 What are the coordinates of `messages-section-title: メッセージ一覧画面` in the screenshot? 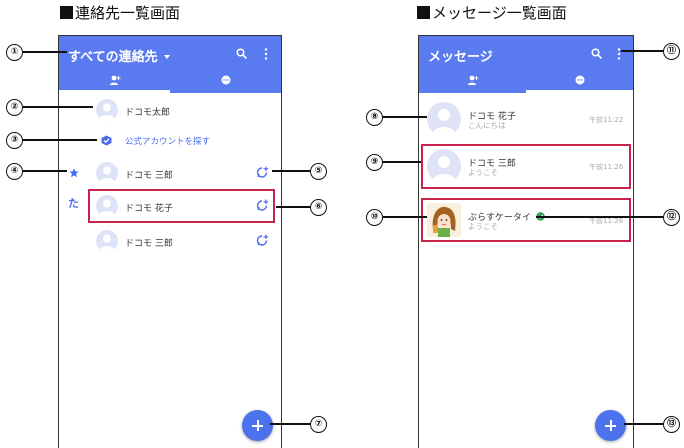 It's located at (492, 12).